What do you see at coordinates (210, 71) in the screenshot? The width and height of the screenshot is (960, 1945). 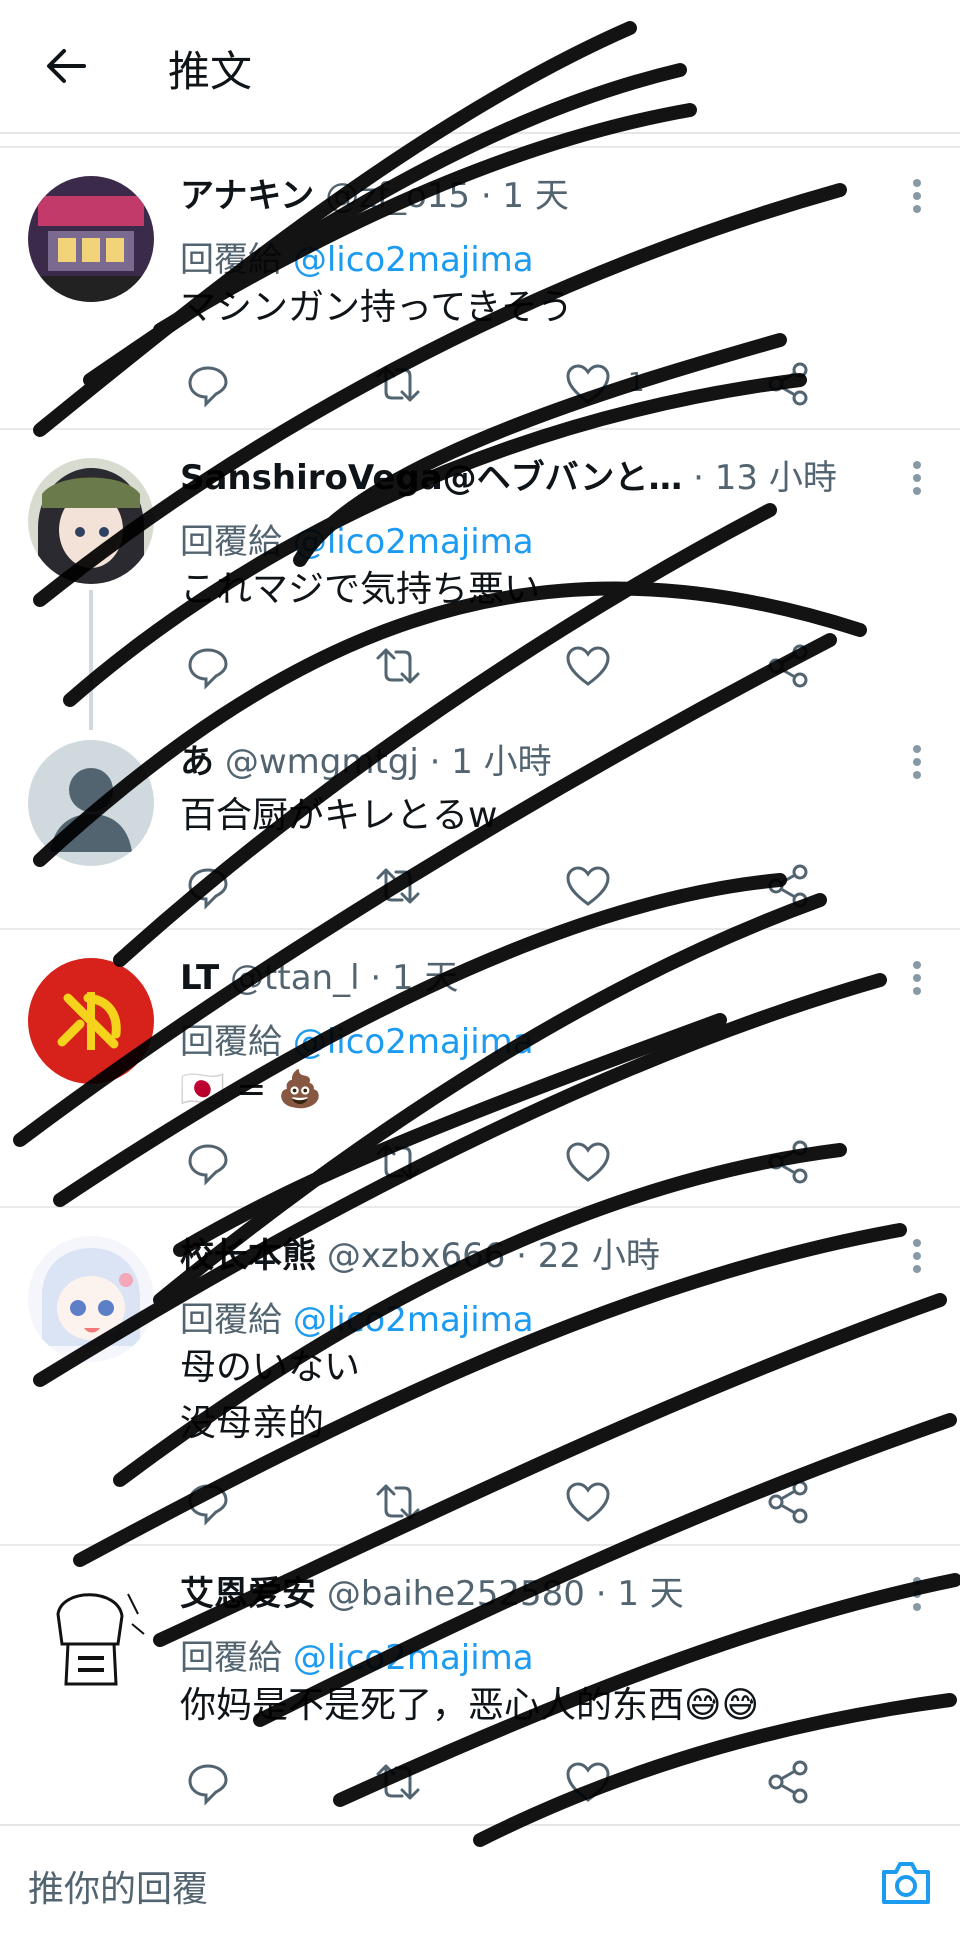 I see `page-title: 推文` at bounding box center [210, 71].